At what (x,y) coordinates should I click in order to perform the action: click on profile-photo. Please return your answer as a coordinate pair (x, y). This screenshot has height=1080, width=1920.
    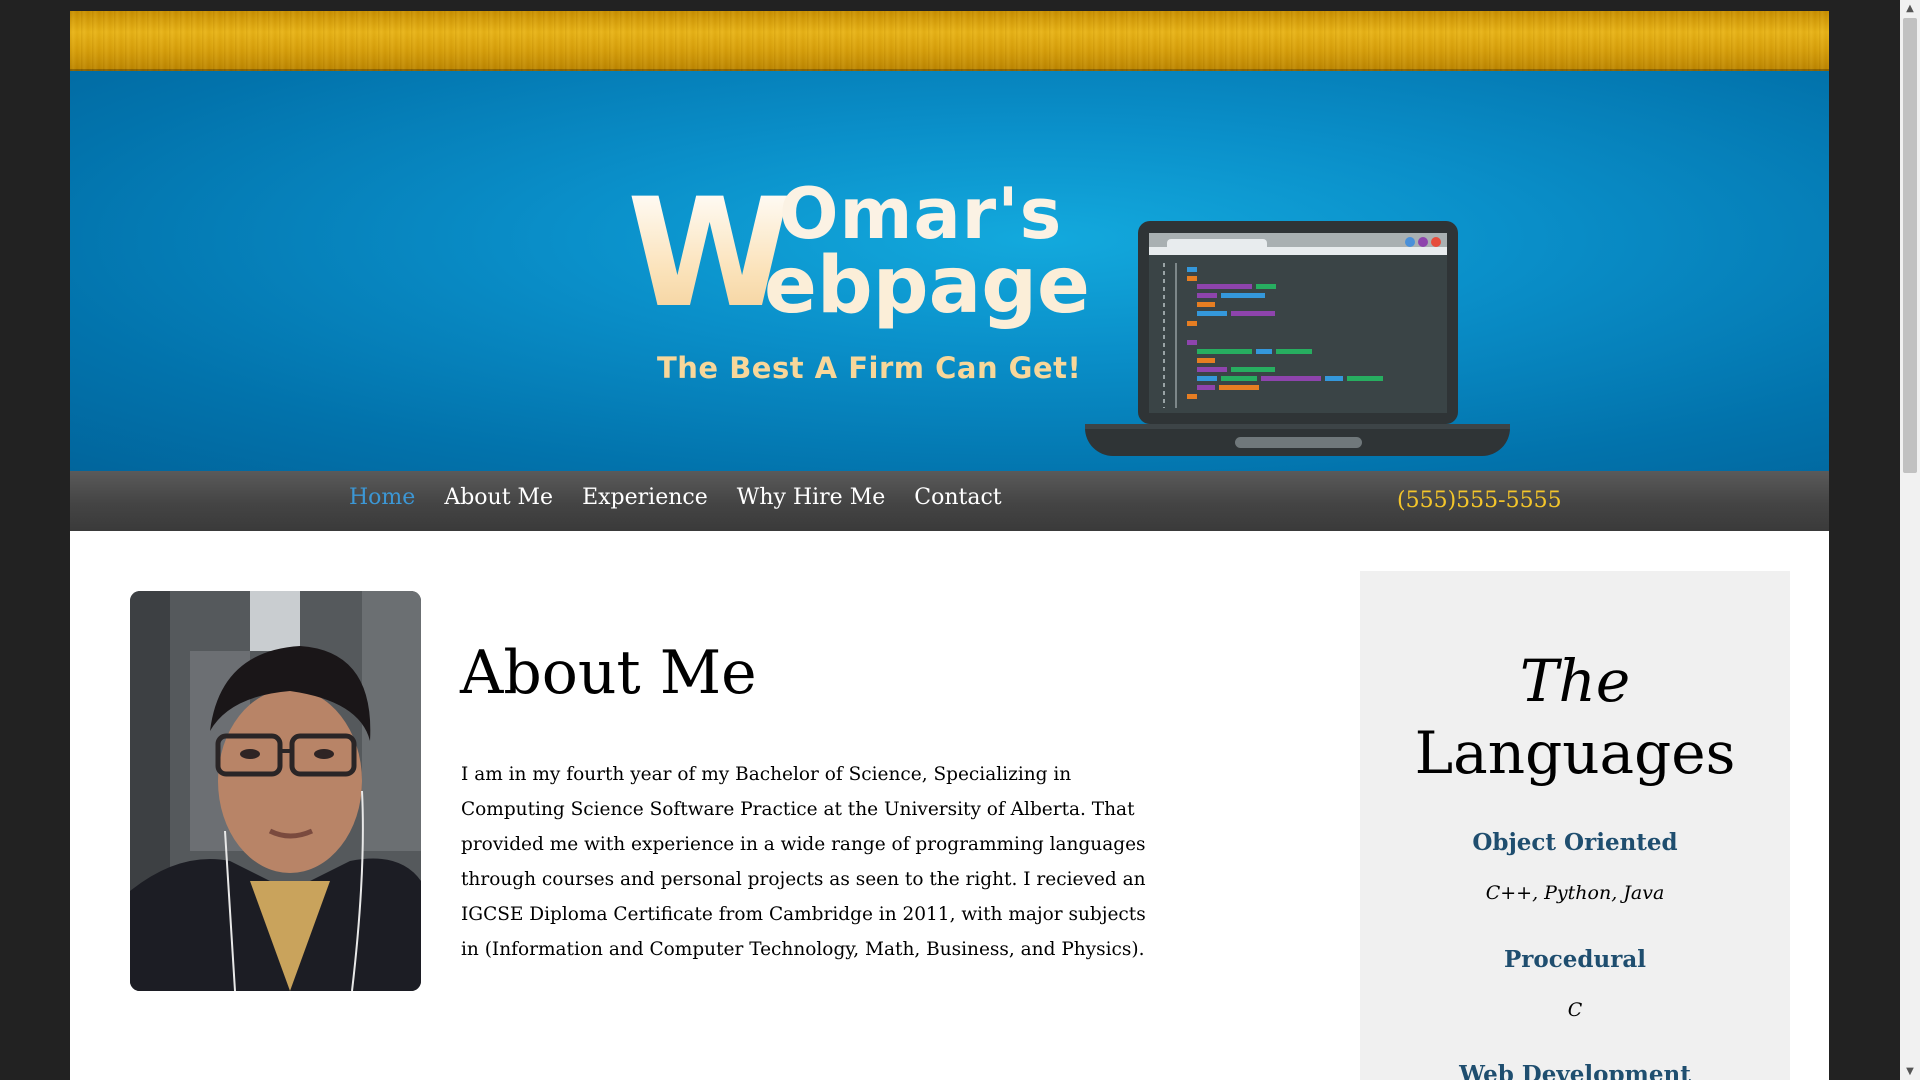
    Looking at the image, I should click on (275, 791).